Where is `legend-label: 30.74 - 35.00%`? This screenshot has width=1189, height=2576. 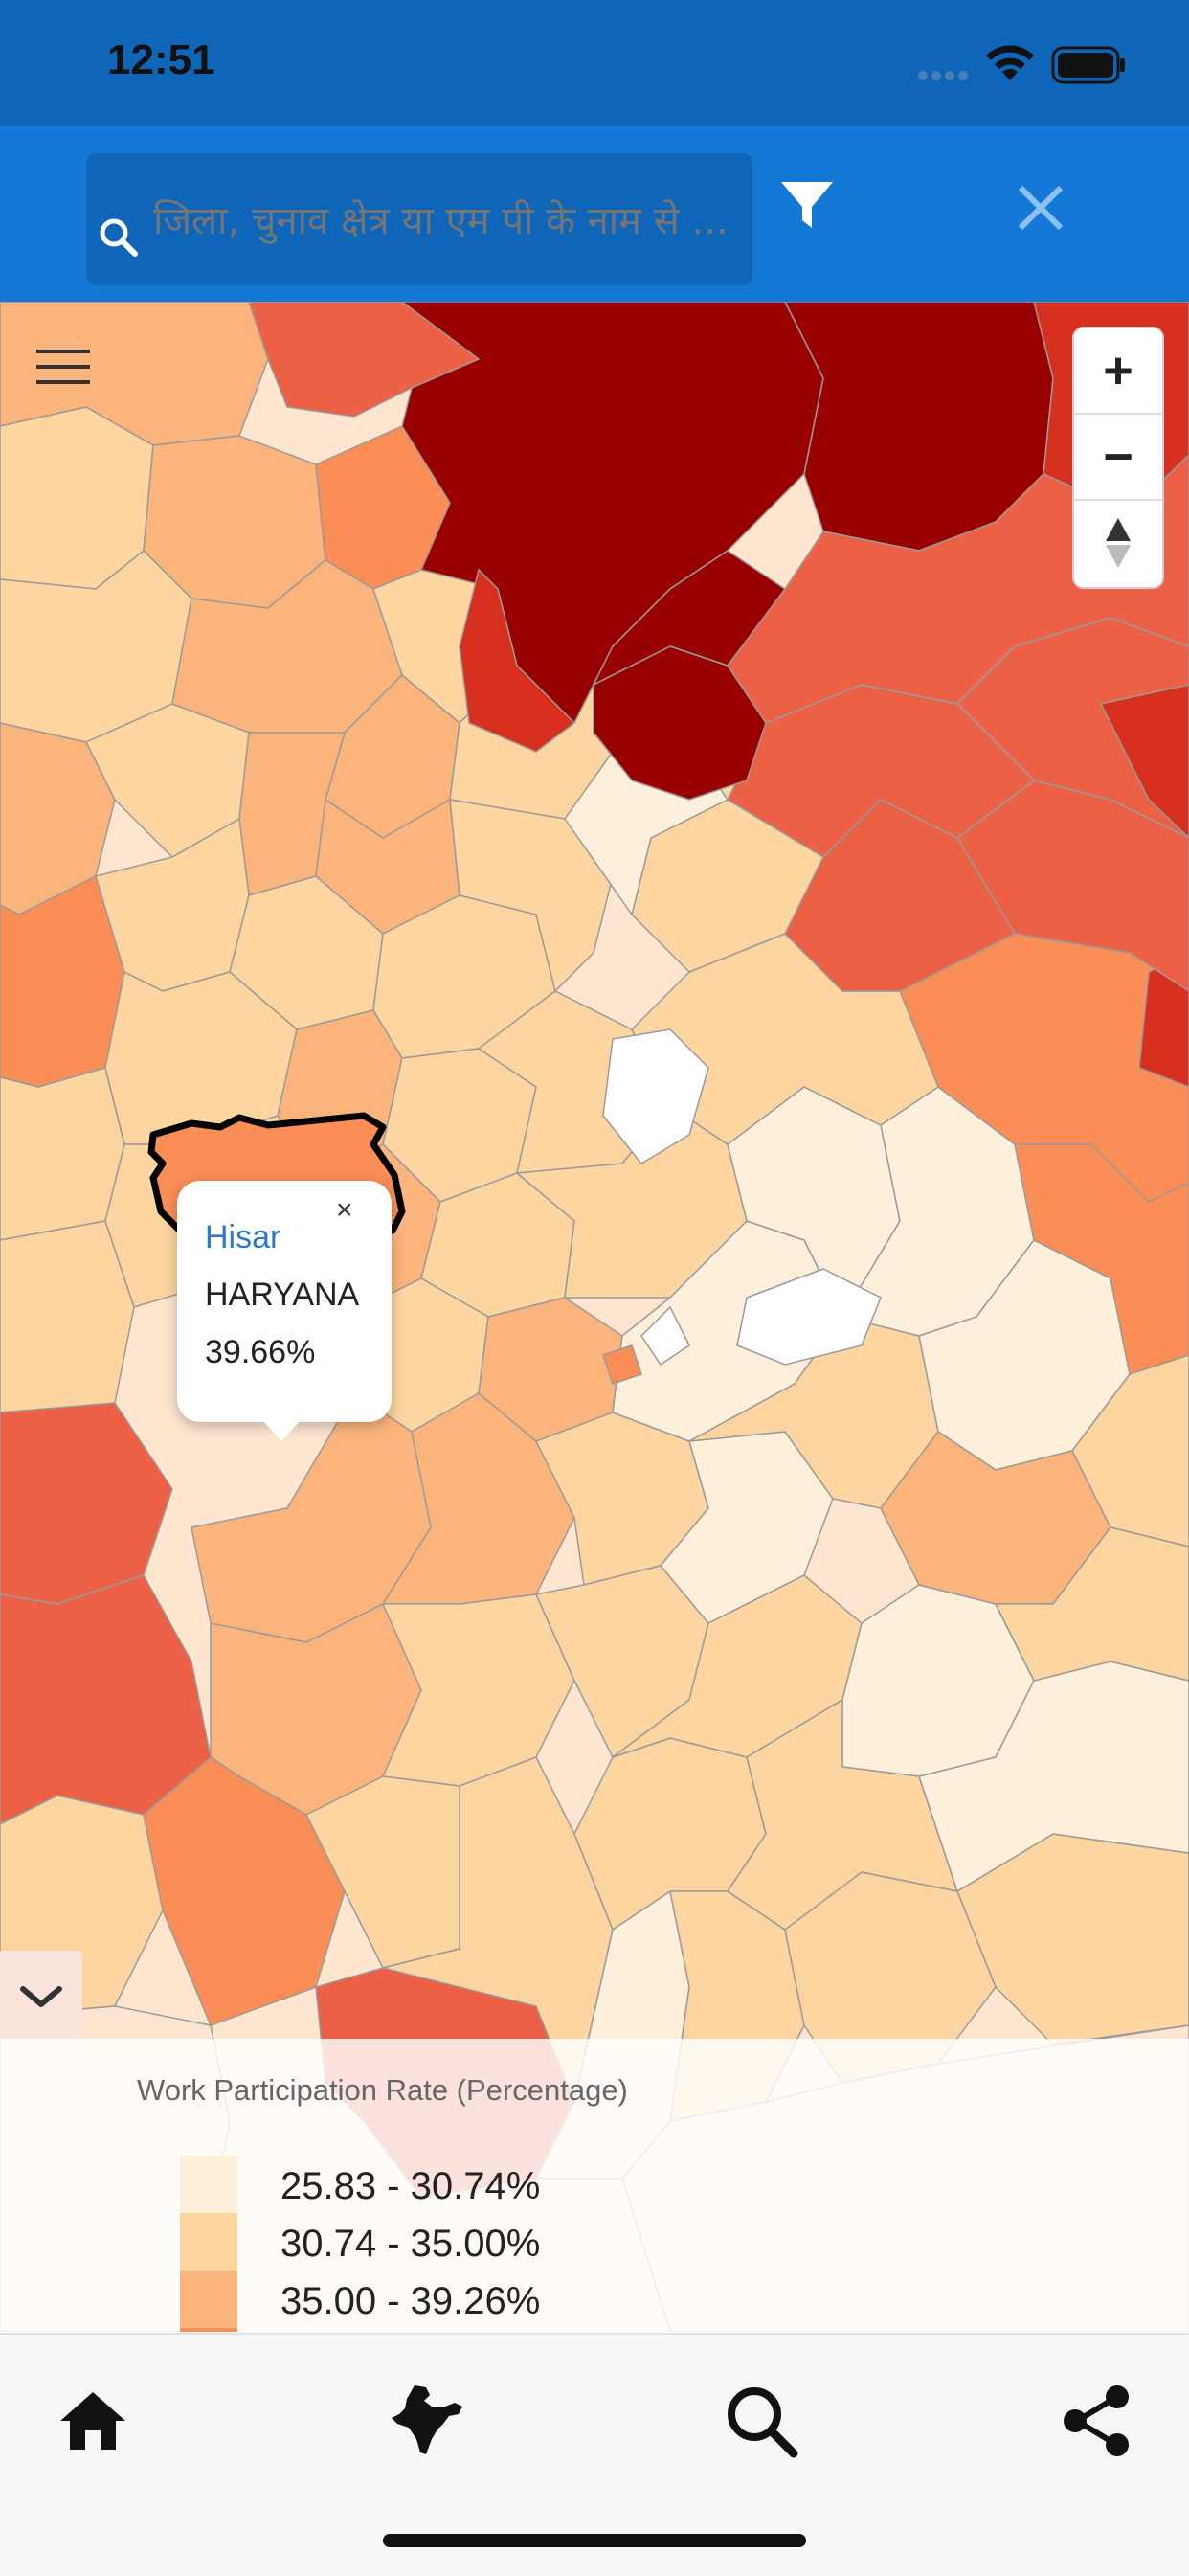 legend-label: 30.74 - 35.00% is located at coordinates (410, 2244).